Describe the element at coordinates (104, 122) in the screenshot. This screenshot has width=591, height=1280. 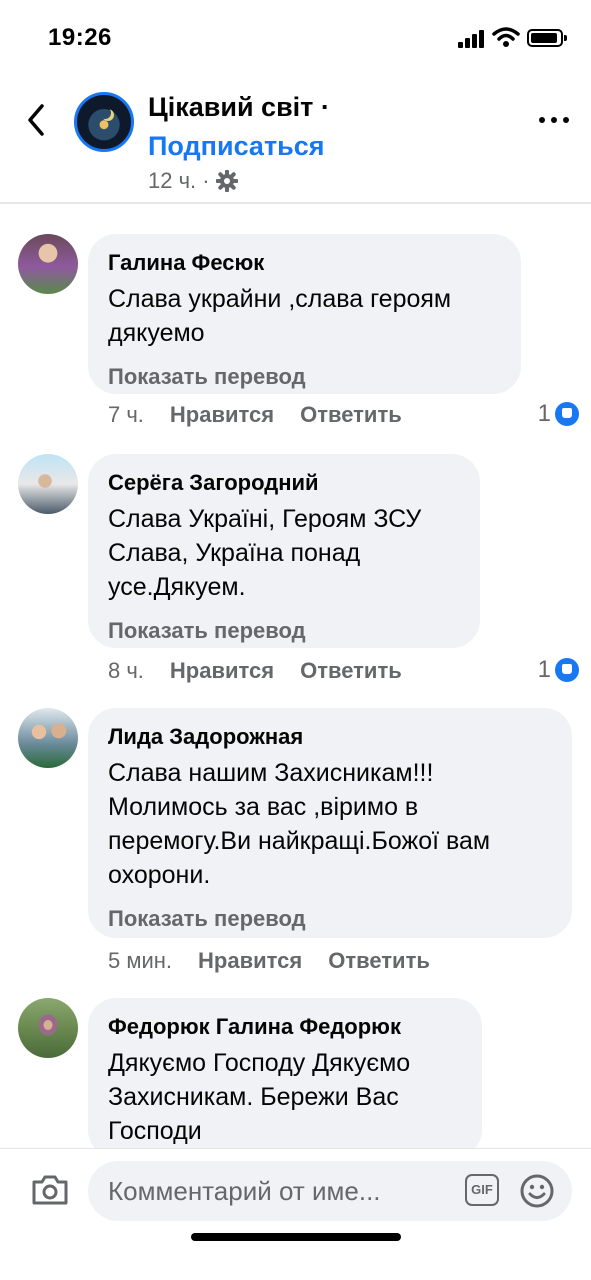
I see `page-avatar` at that location.